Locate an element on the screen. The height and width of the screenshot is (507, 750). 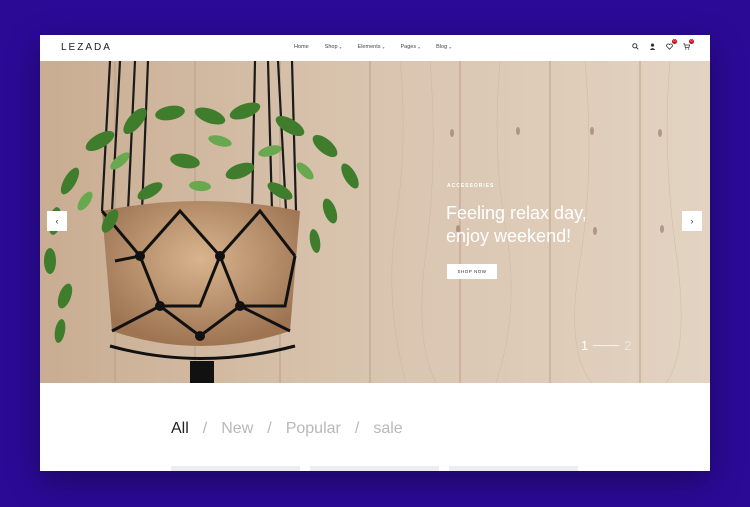
nav-item-label: Elements is located at coordinates (369, 47).